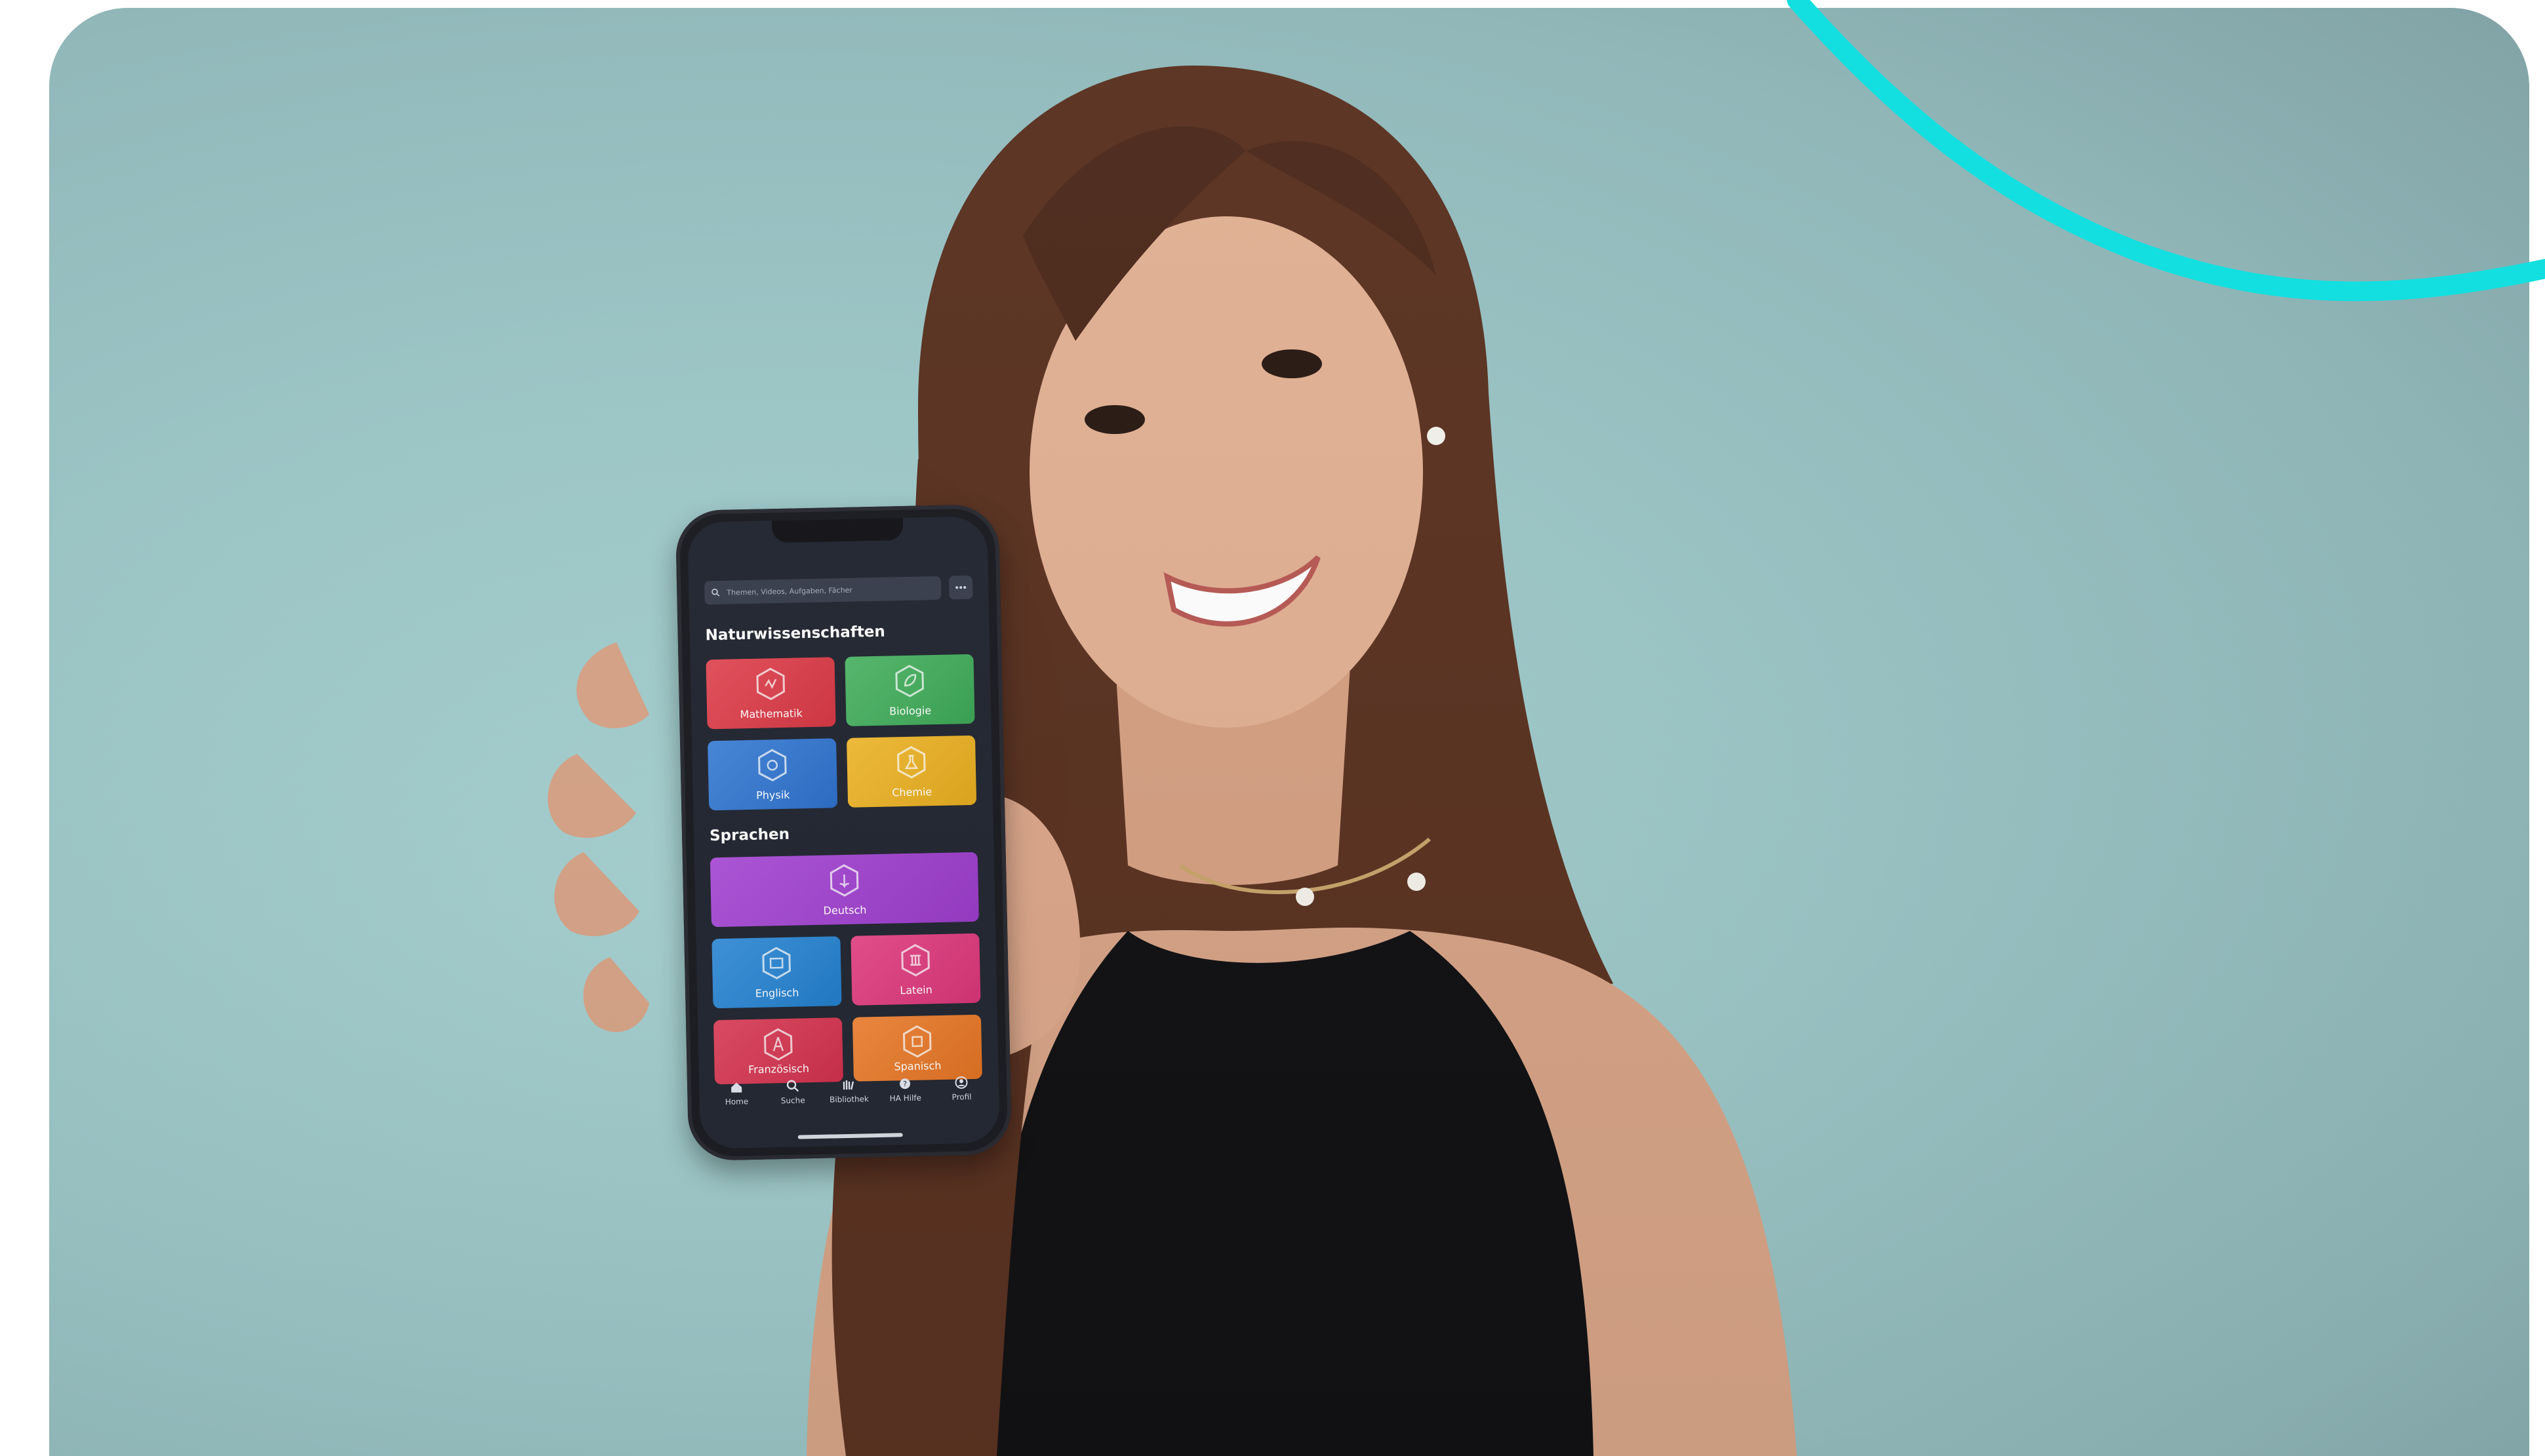 The image size is (2545, 1456). What do you see at coordinates (737, 1102) in the screenshot?
I see `tab-label: Home` at bounding box center [737, 1102].